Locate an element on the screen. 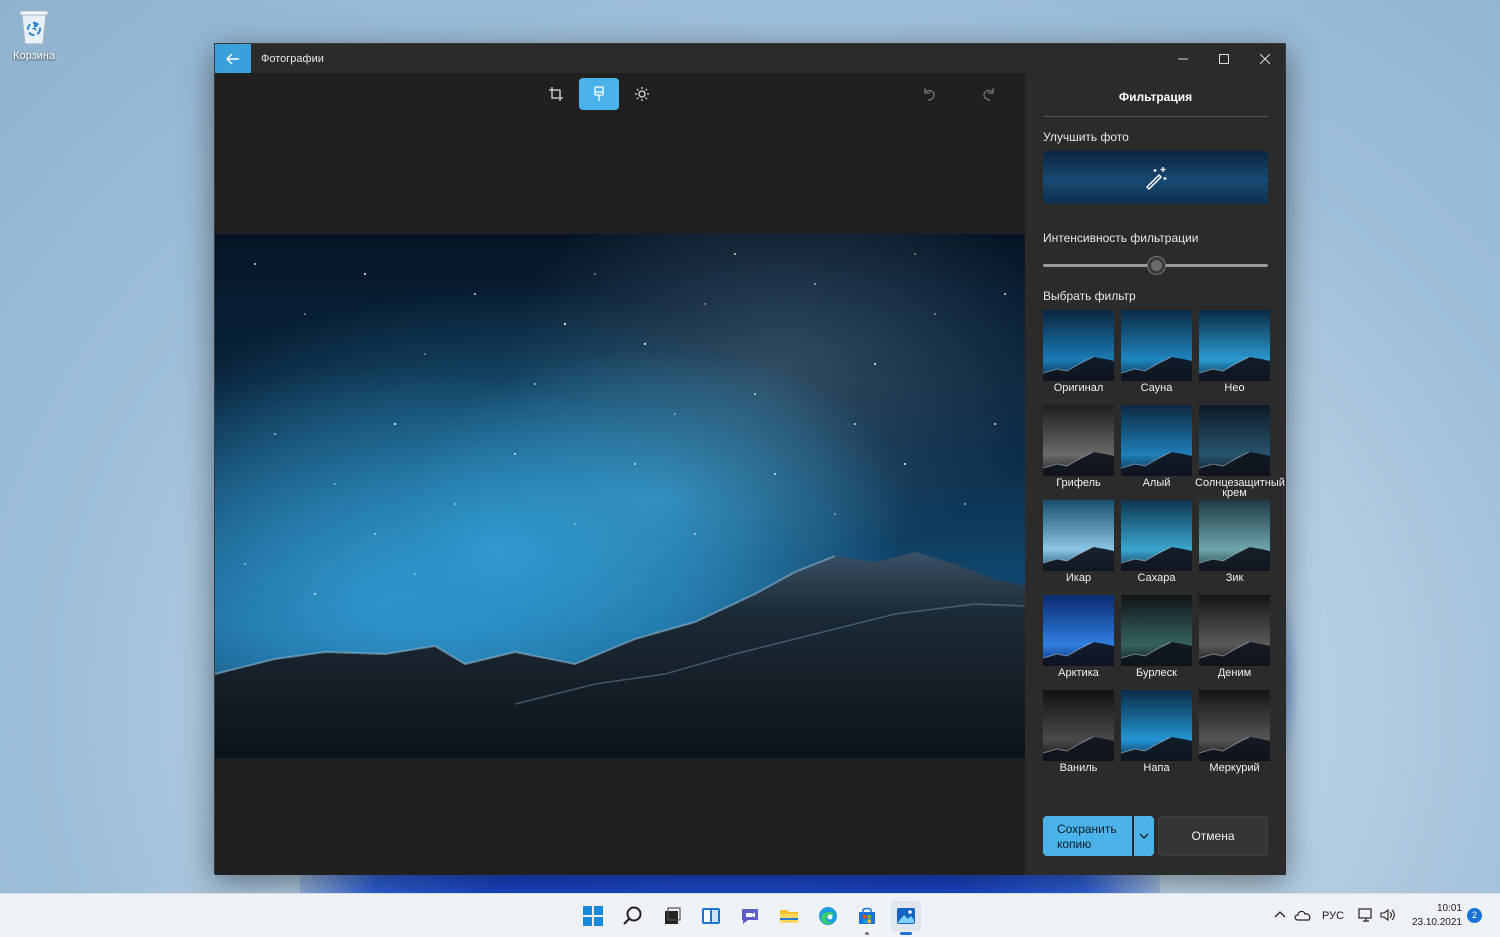  filter-name: Напа is located at coordinates (1156, 768).